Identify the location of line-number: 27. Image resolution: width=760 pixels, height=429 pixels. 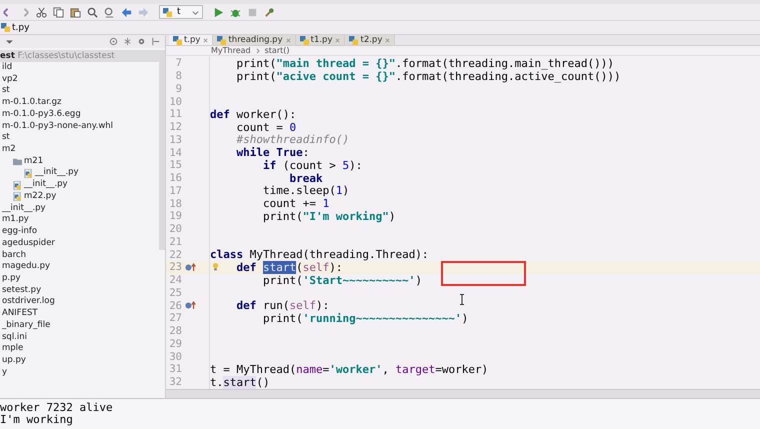
(175, 318).